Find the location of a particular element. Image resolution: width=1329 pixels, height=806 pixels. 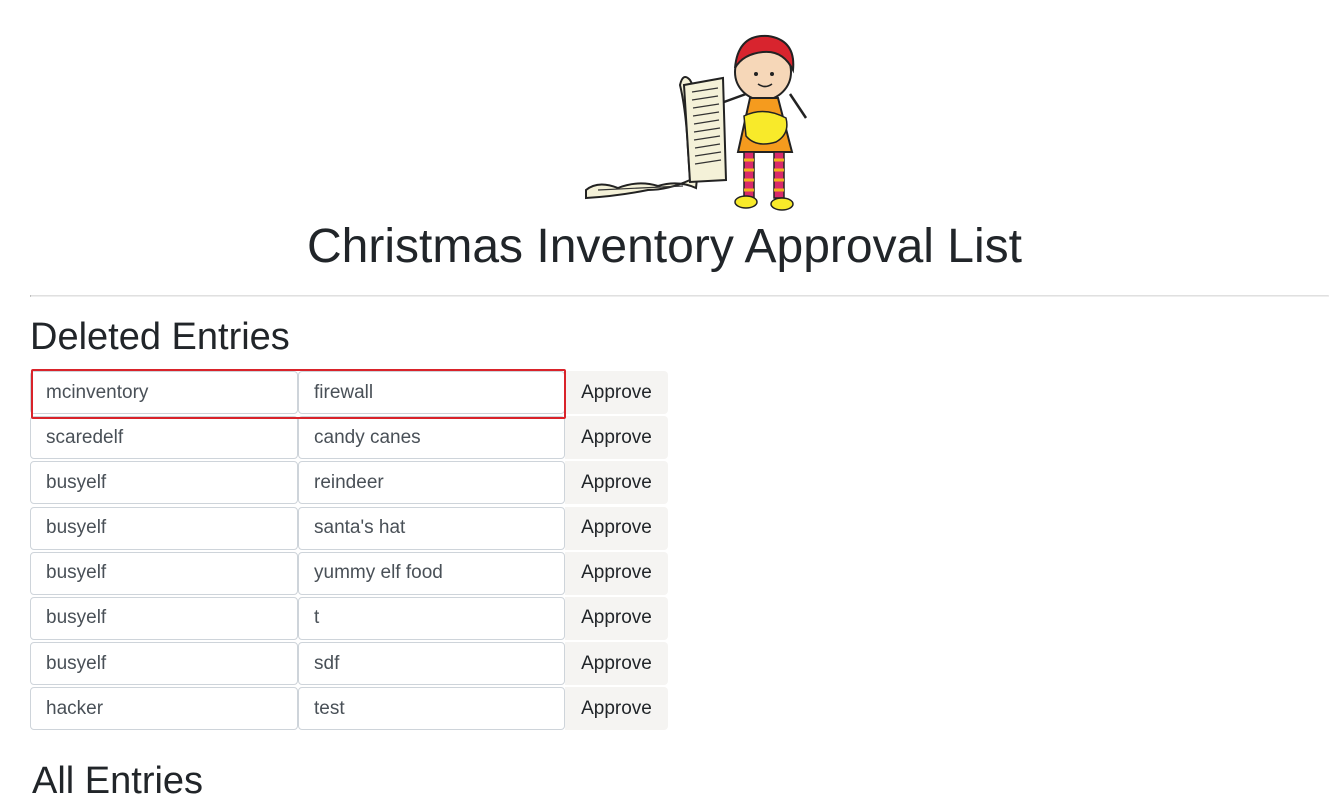

elf-with-list-icon is located at coordinates (696, 122).